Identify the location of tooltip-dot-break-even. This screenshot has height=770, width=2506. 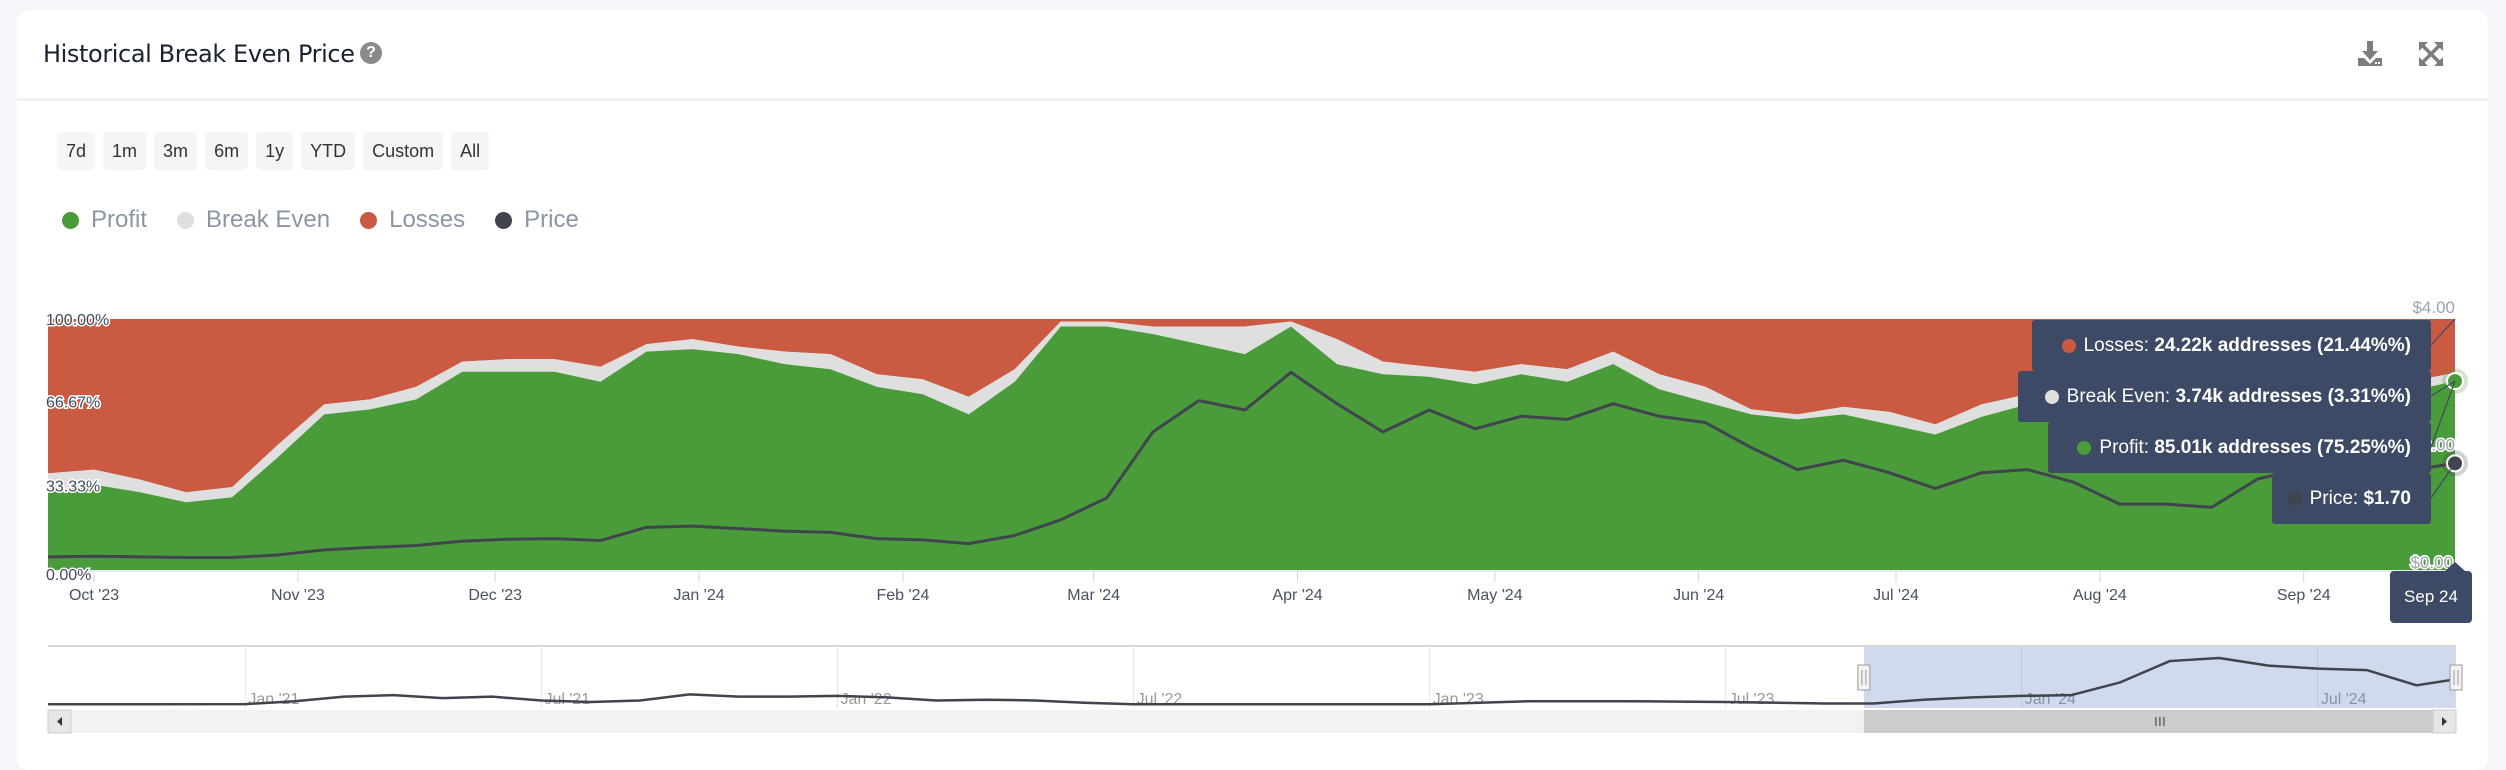
(2051, 396).